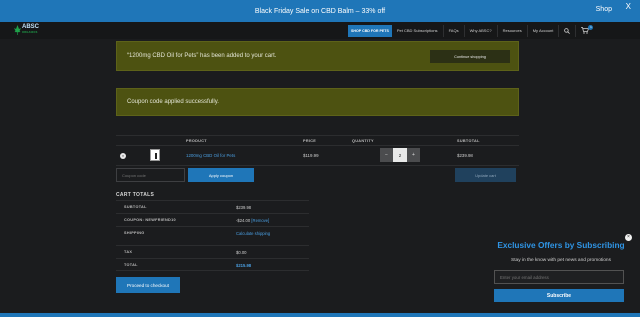 Image resolution: width=640 pixels, height=317 pixels. I want to click on nav-resources: Resources, so click(511, 30).